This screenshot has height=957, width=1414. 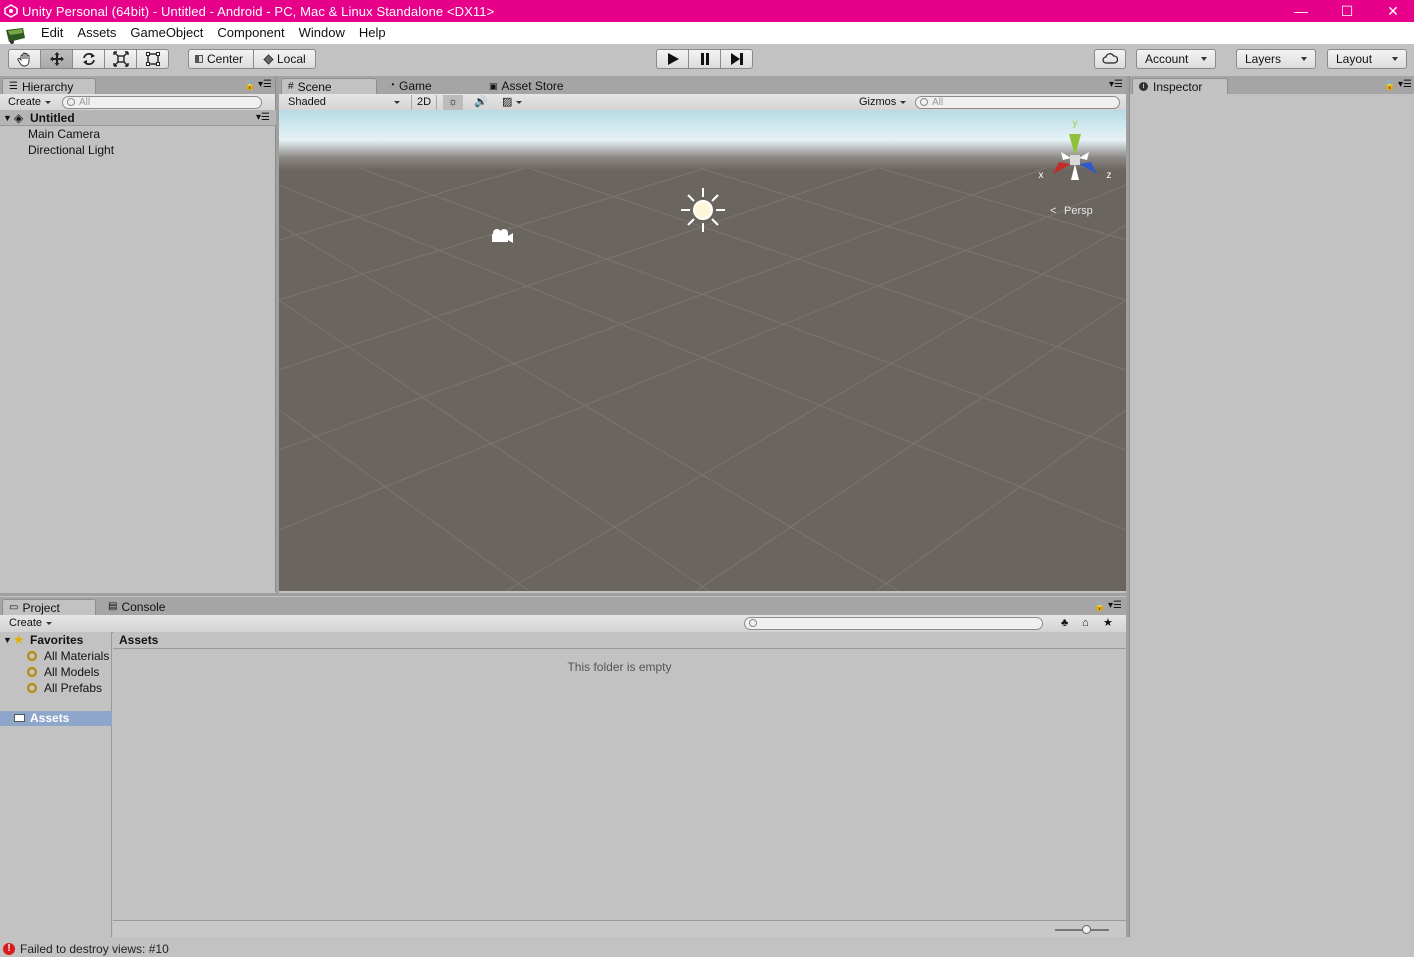 I want to click on status-bar: ! Failed to destroy views: #10, so click(x=707, y=949).